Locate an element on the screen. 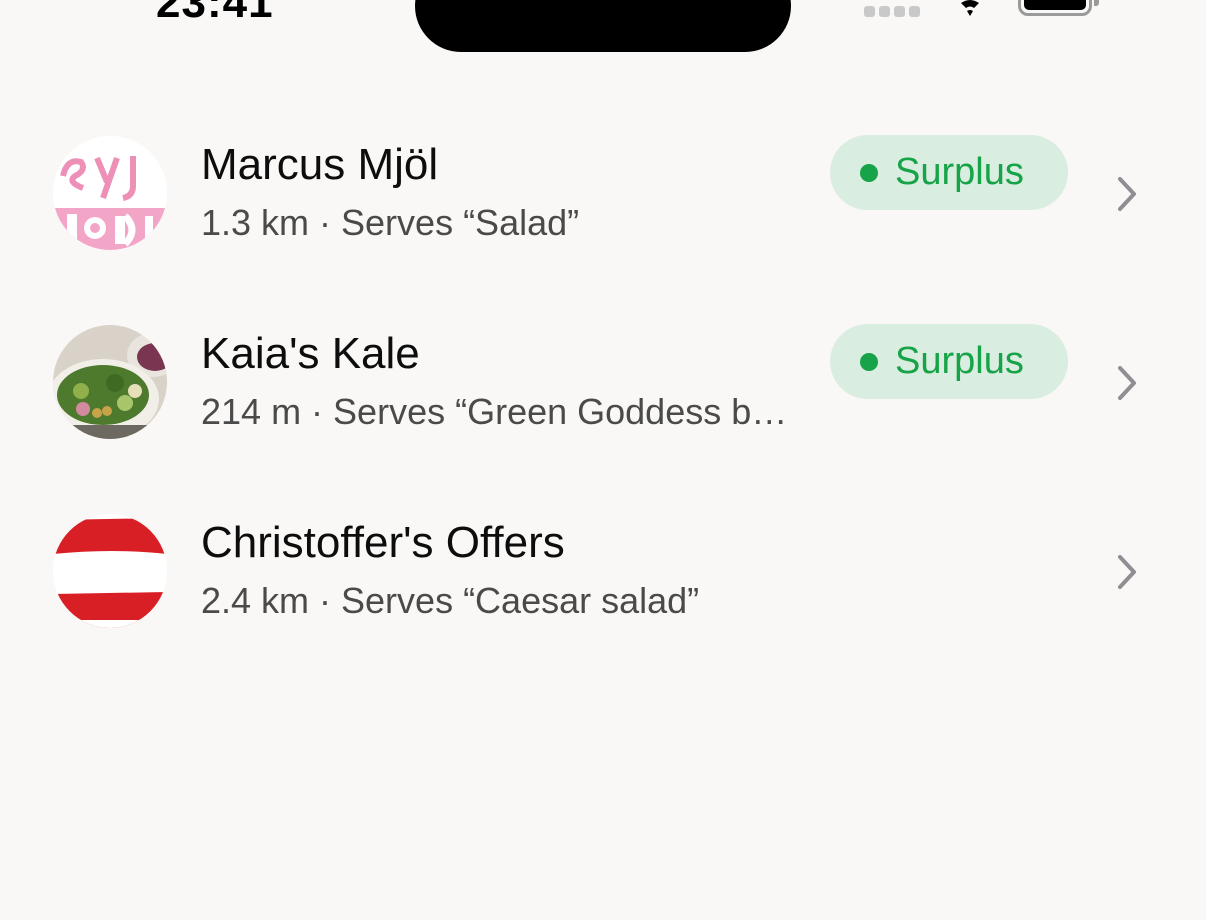 Image resolution: width=1206 pixels, height=920 pixels. restaurant-details: 214 m · Serves “Green Goddess bowl” is located at coordinates (496, 411).